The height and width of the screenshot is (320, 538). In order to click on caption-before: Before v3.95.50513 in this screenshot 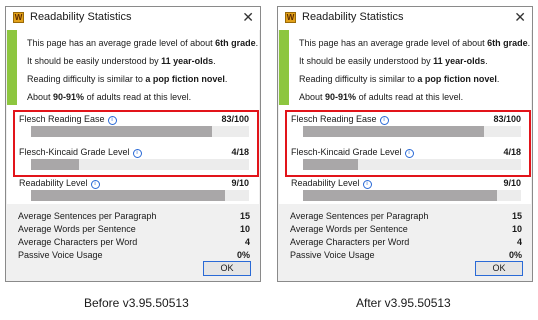, I will do `click(136, 303)`.